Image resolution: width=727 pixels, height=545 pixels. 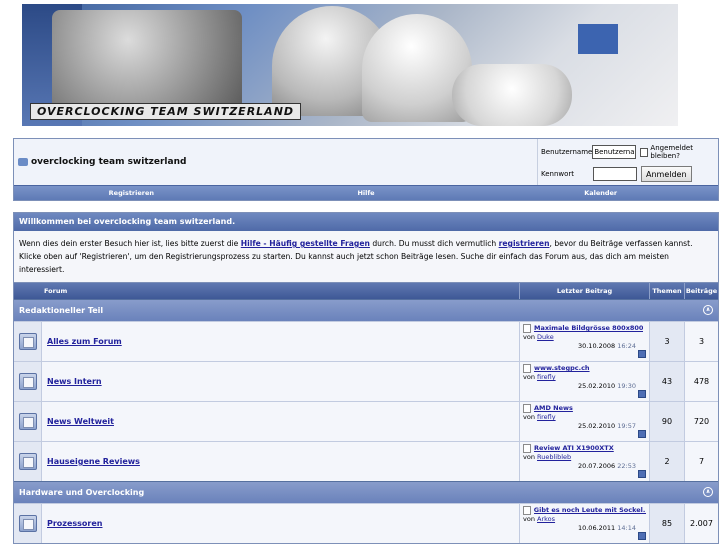 I want to click on menu-item-register: Registrieren, so click(x=131, y=193).